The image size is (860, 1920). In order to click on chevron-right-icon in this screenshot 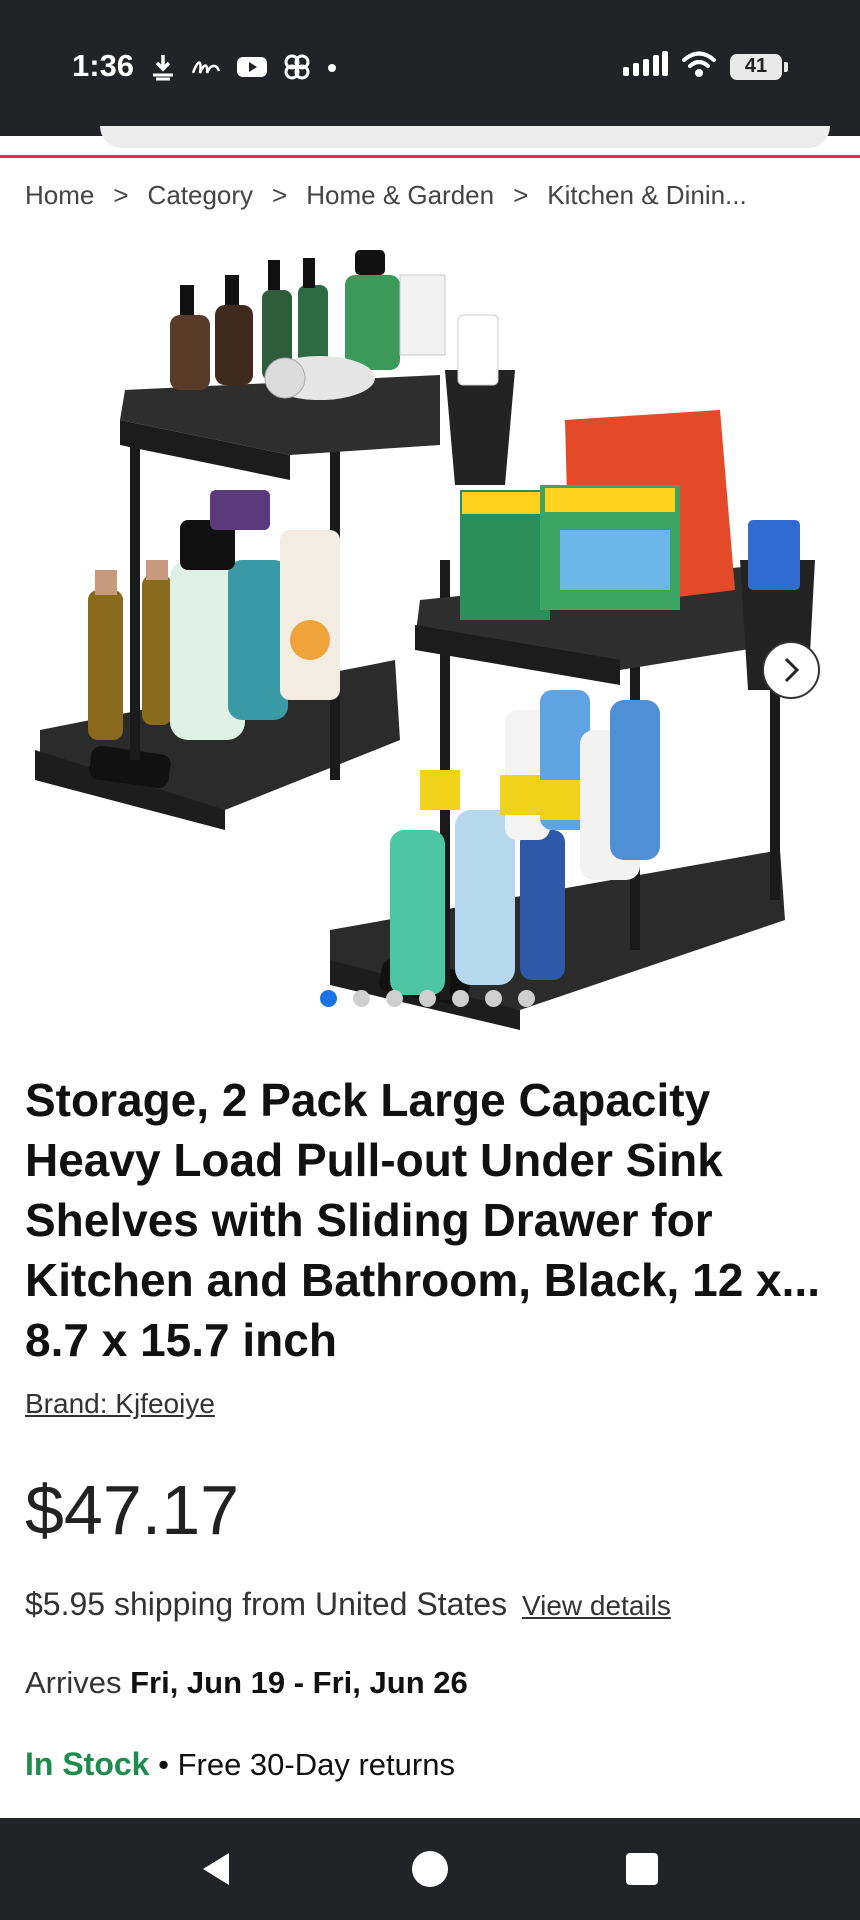, I will do `click(792, 670)`.